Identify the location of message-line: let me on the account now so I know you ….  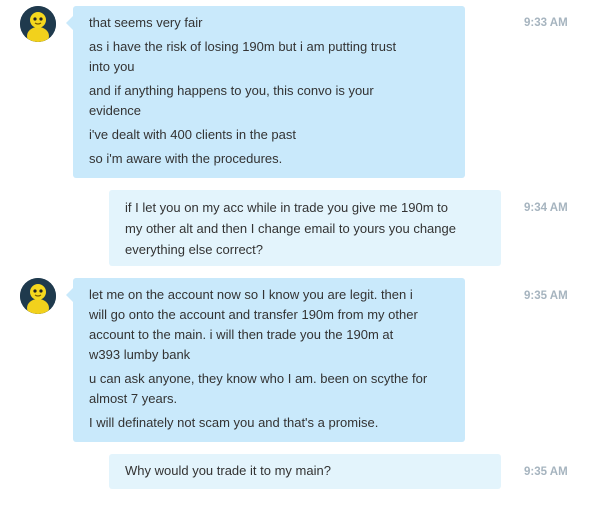
(251, 294).